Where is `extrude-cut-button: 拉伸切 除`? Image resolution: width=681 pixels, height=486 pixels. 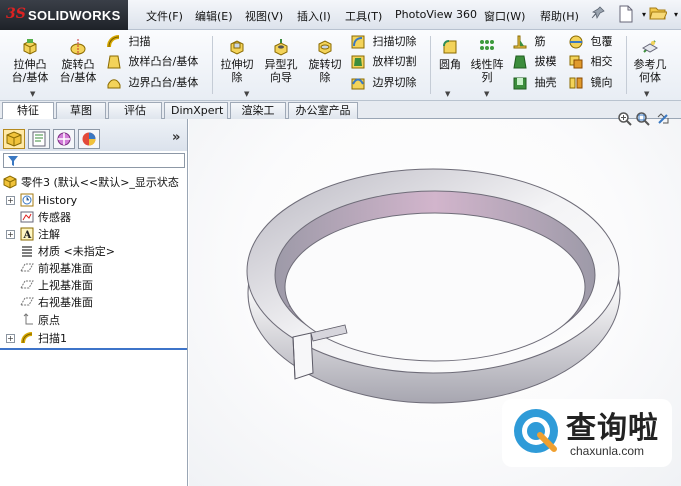 extrude-cut-button: 拉伸切 除 is located at coordinates (237, 61).